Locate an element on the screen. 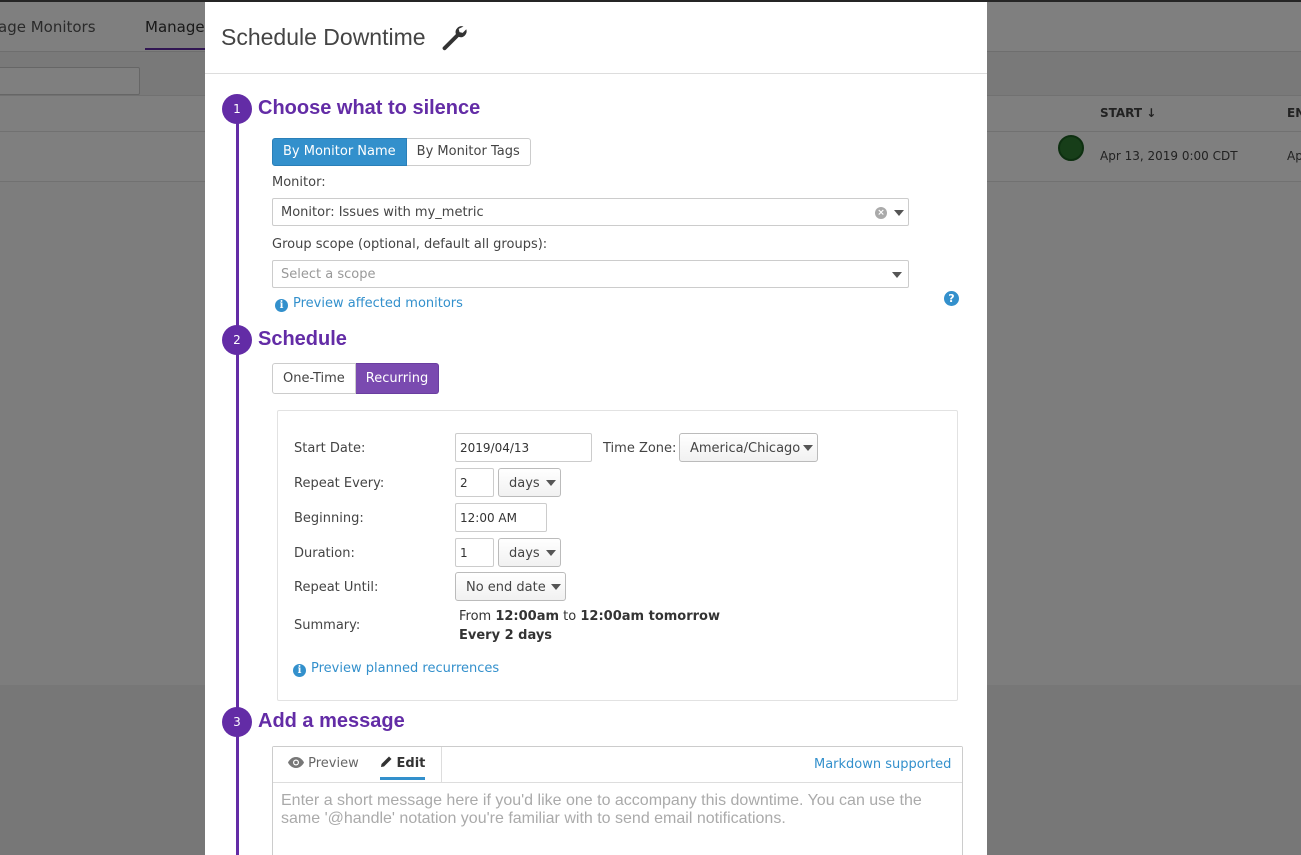  wrench-icon is located at coordinates (454, 38).